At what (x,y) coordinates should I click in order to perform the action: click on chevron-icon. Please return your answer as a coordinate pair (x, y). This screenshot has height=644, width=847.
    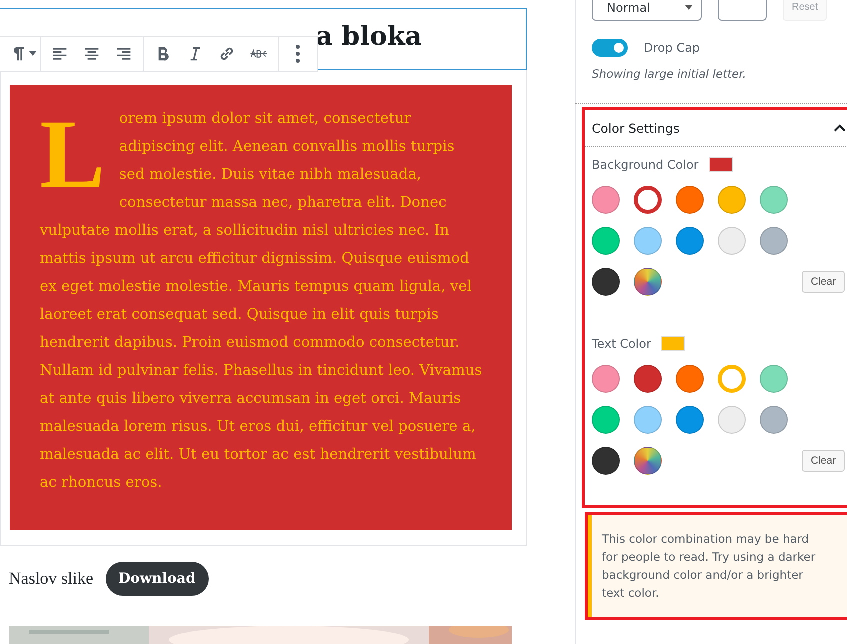
    Looking at the image, I should click on (840, 128).